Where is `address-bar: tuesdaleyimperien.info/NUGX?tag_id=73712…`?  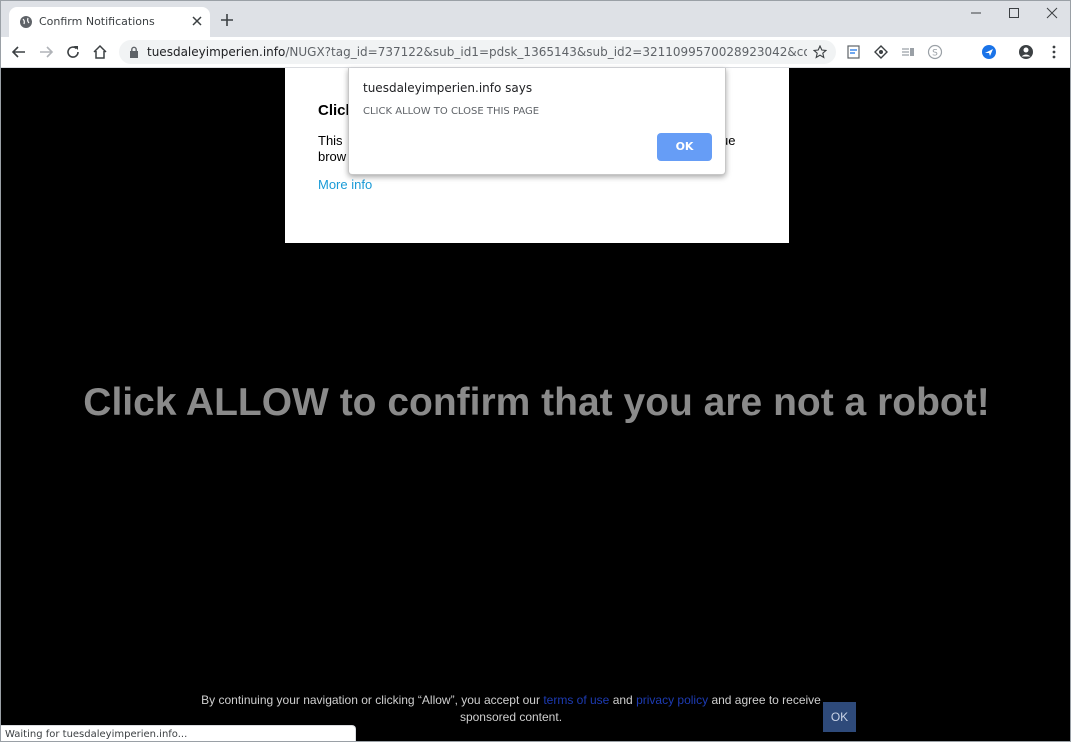 address-bar: tuesdaleyimperien.info/NUGX?tag_id=73712… is located at coordinates (477, 52).